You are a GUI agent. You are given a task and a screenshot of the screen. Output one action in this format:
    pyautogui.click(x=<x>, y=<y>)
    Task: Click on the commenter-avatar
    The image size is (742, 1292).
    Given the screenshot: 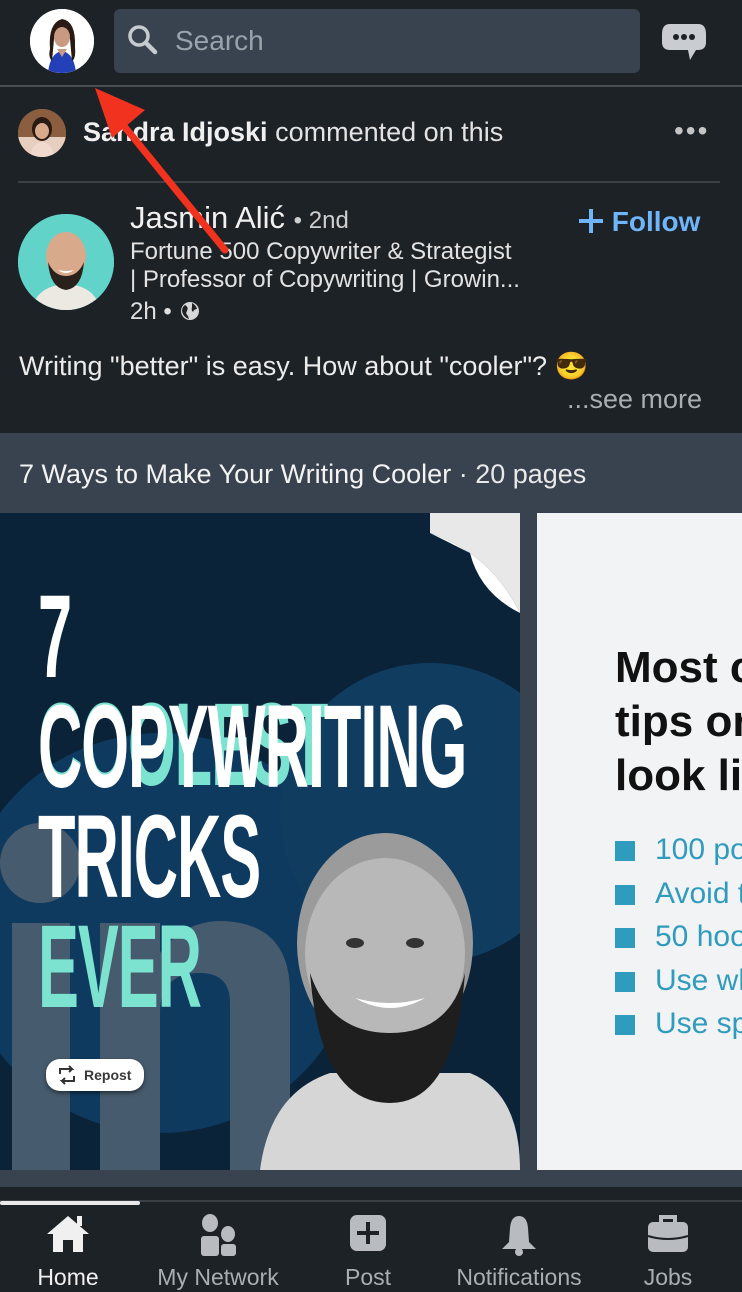 What is the action you would take?
    pyautogui.click(x=42, y=133)
    